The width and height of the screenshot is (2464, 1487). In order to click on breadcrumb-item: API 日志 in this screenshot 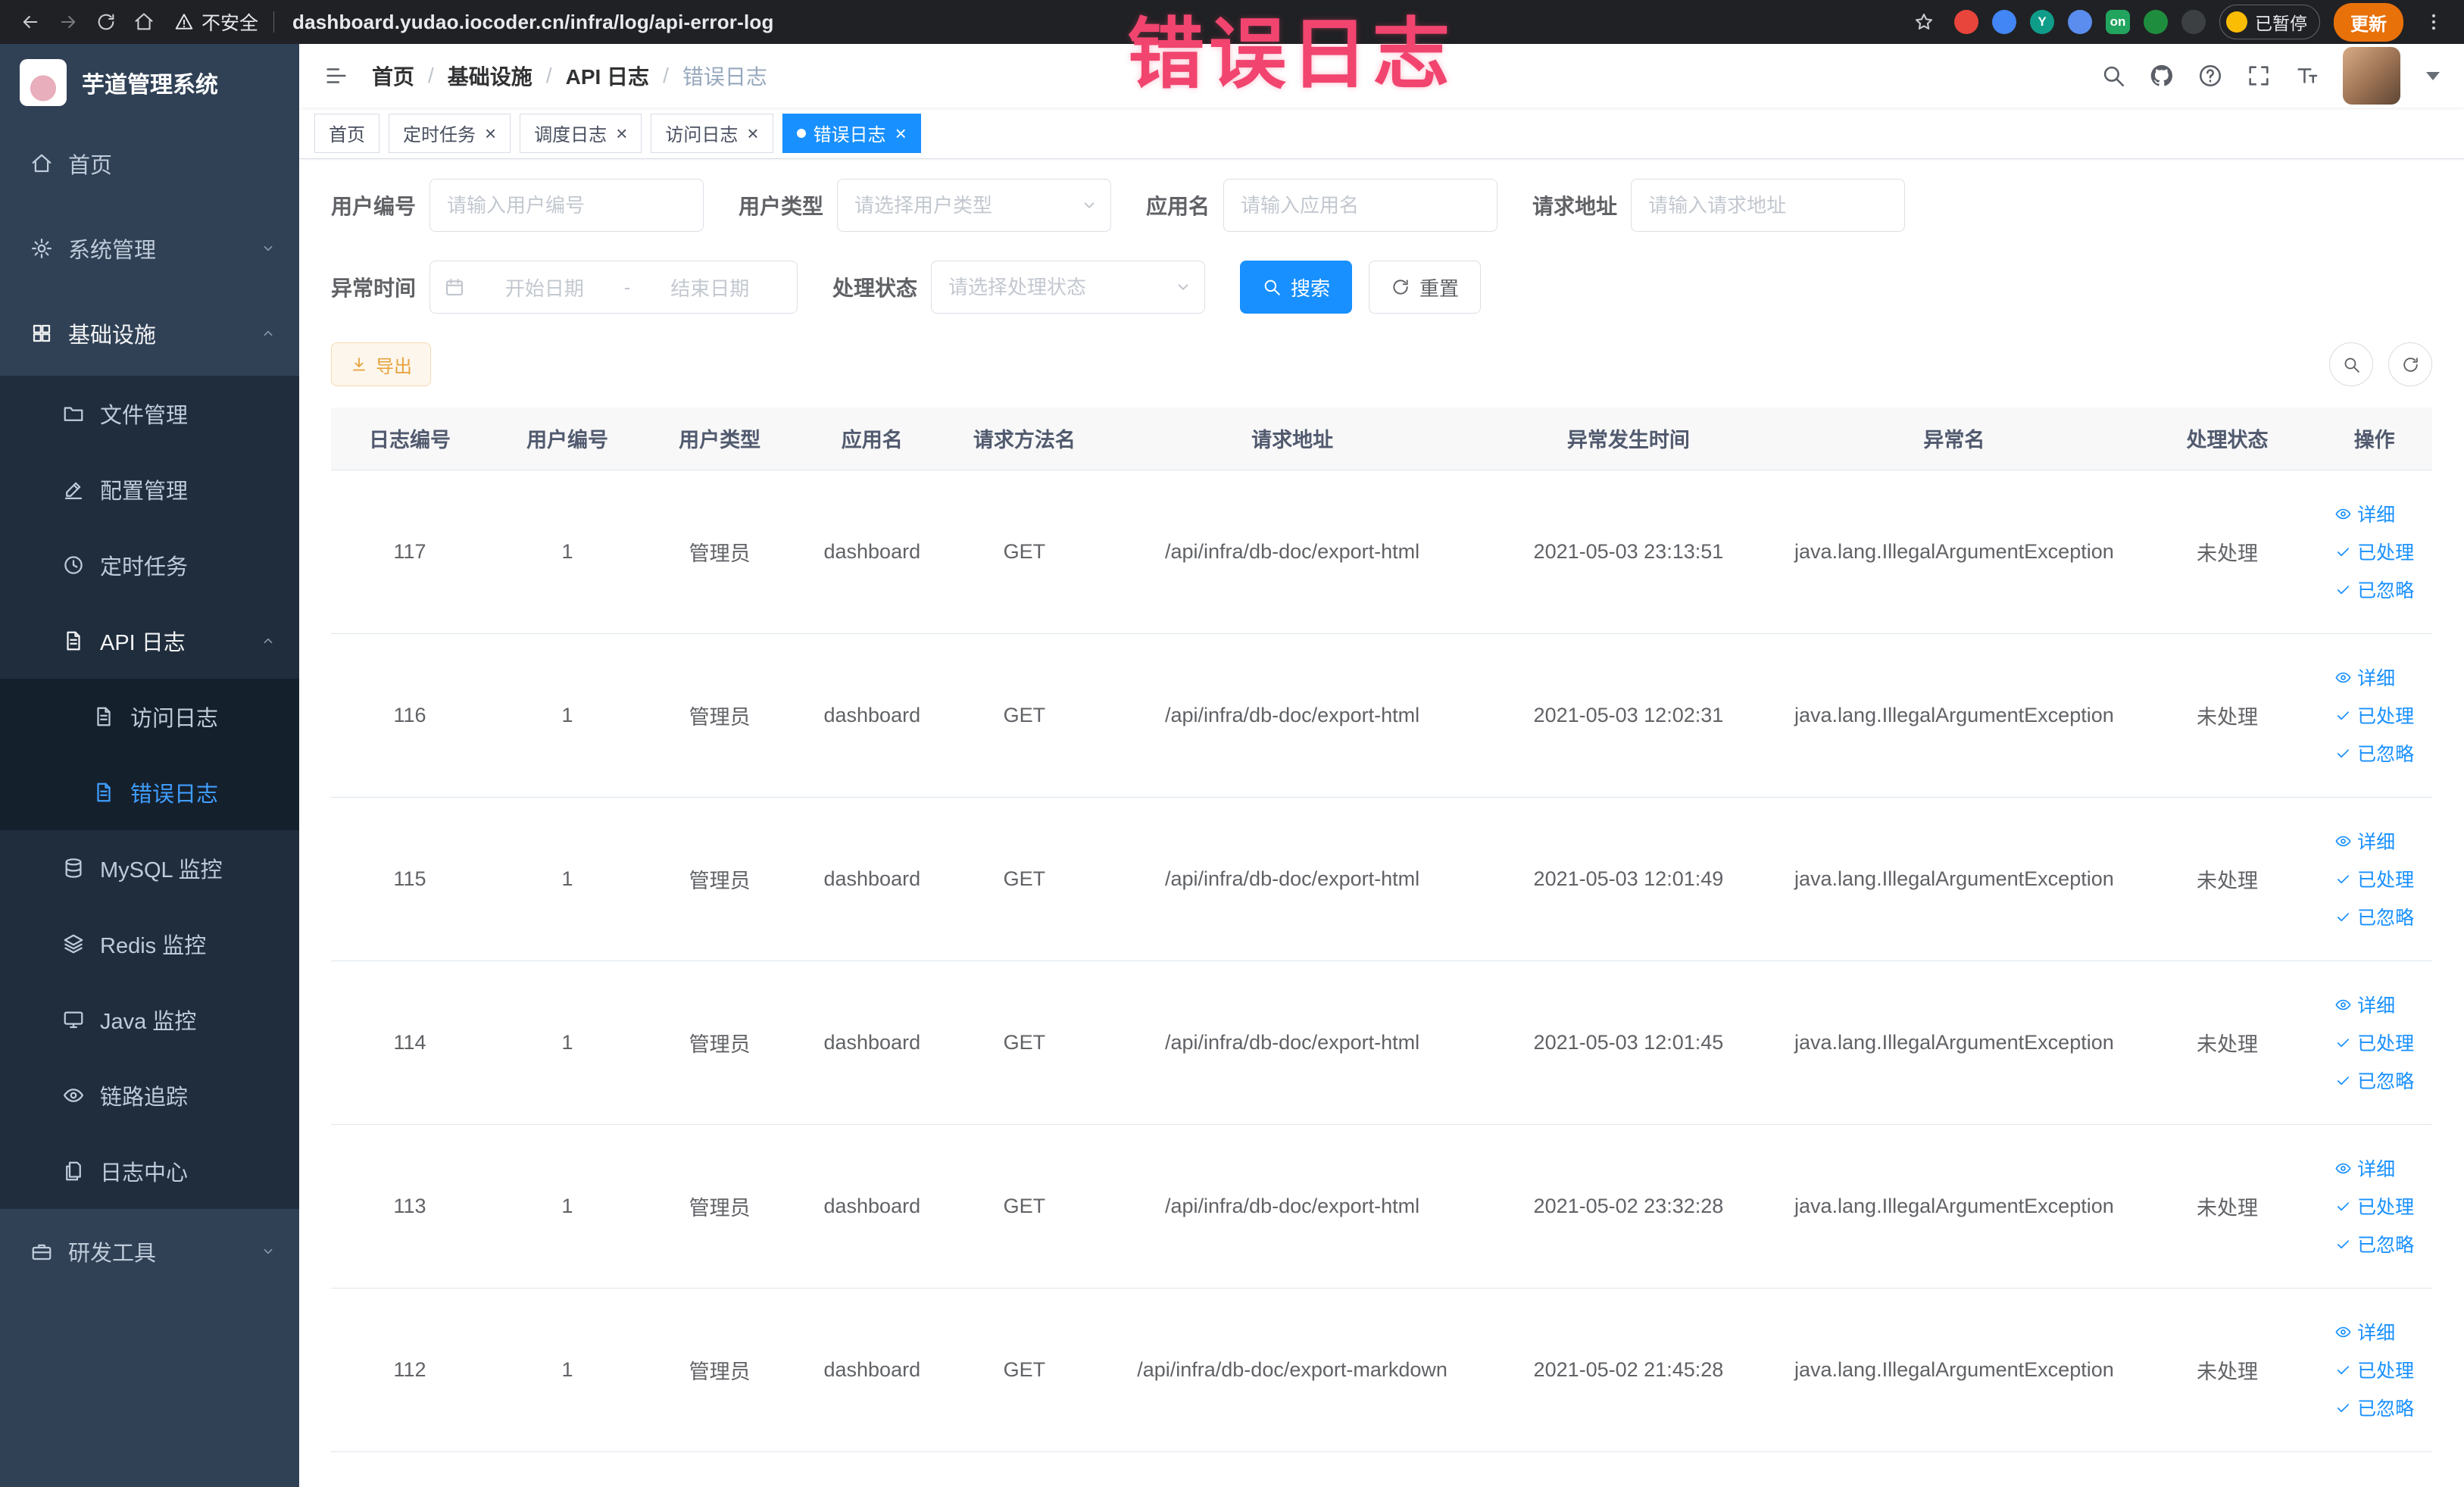, I will do `click(607, 76)`.